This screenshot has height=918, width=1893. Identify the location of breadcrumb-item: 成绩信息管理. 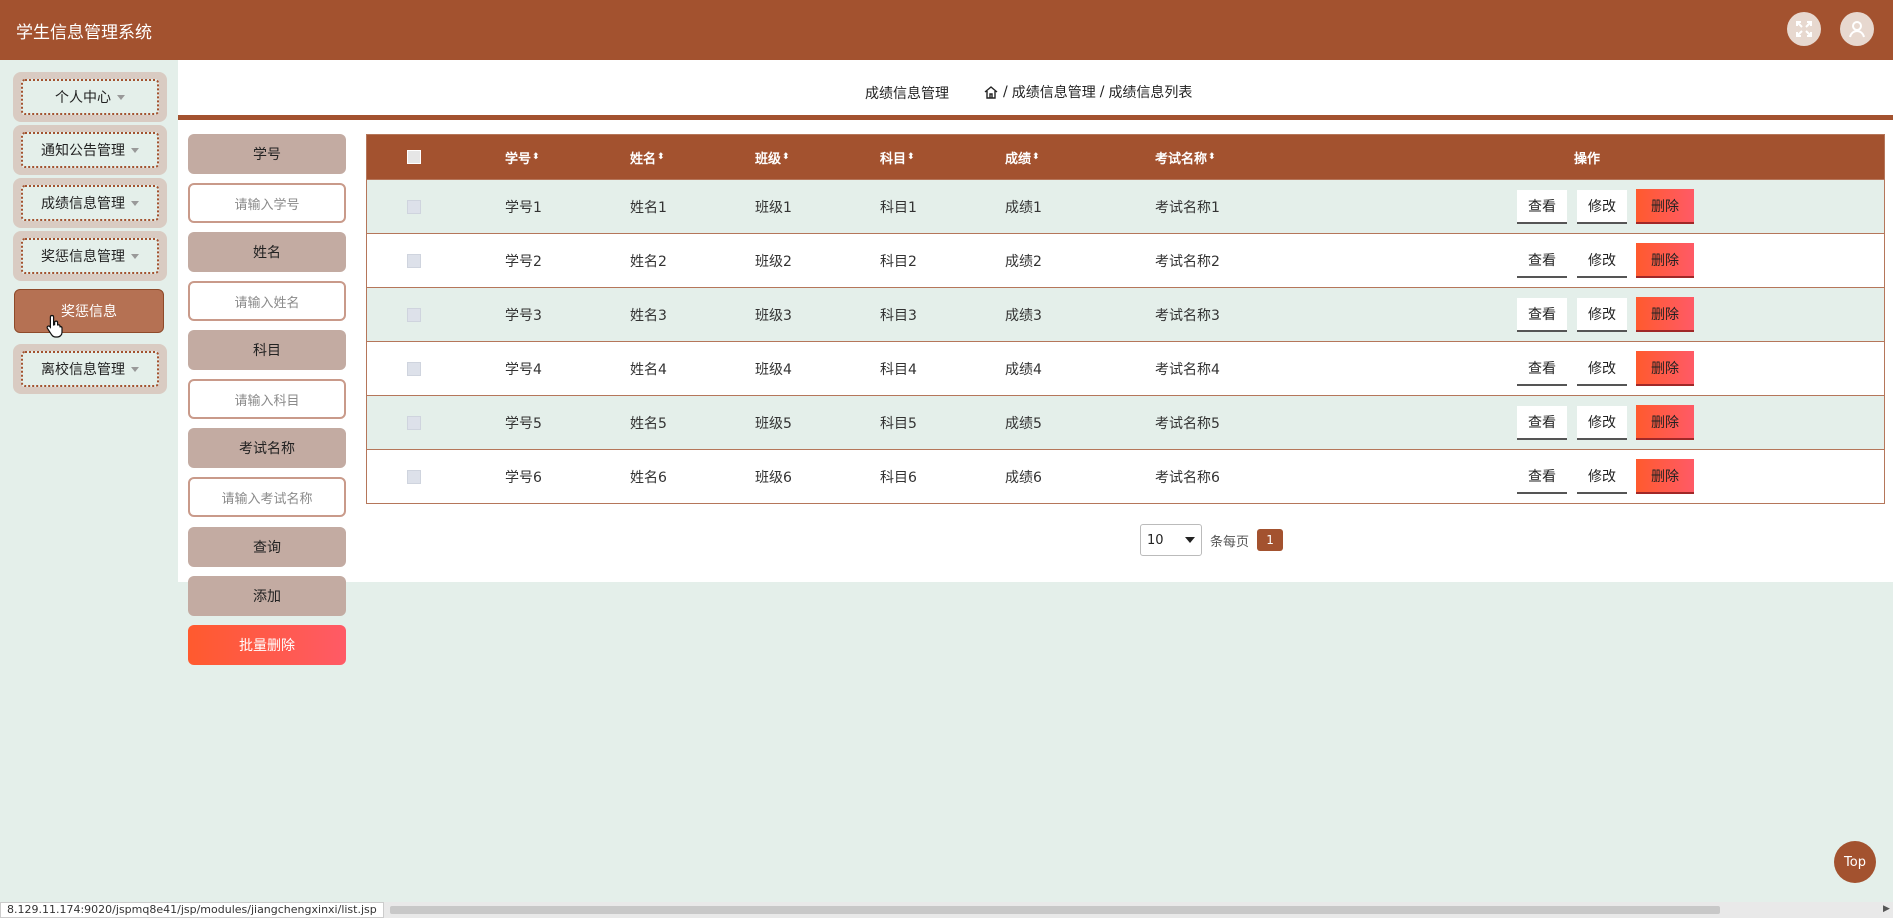
(1054, 92).